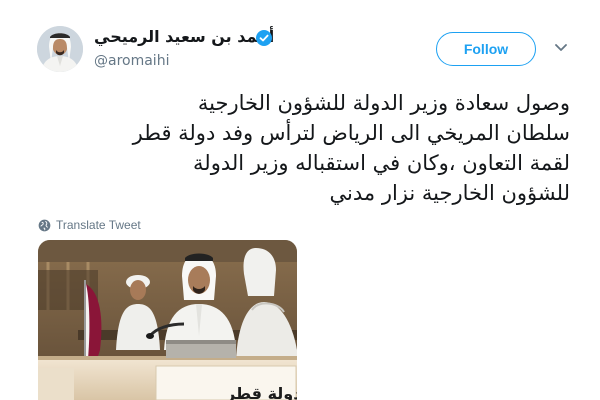 This screenshot has width=600, height=400. I want to click on globe-icon, so click(44, 225).